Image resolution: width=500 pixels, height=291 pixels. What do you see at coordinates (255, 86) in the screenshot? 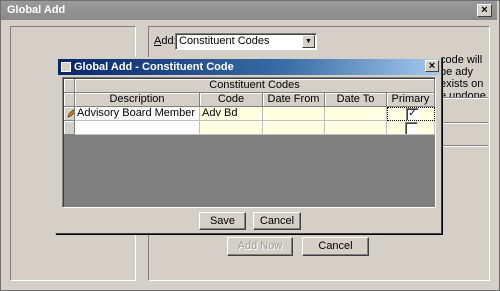
I see `group-header: Constituent Codes` at bounding box center [255, 86].